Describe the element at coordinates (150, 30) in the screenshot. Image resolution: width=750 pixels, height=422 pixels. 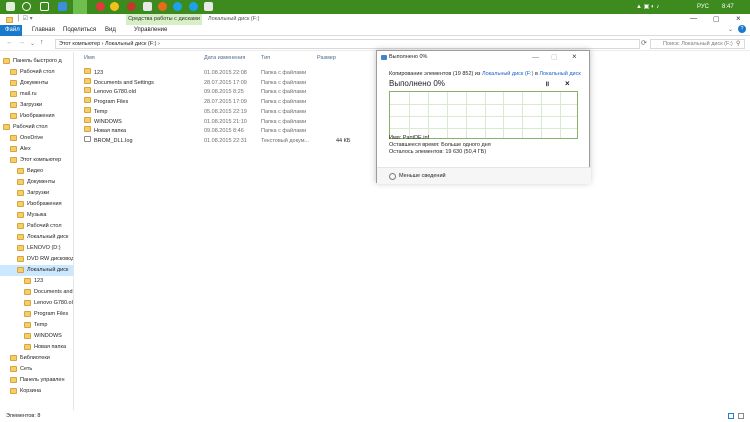
I see `tab-manage: Управление` at that location.